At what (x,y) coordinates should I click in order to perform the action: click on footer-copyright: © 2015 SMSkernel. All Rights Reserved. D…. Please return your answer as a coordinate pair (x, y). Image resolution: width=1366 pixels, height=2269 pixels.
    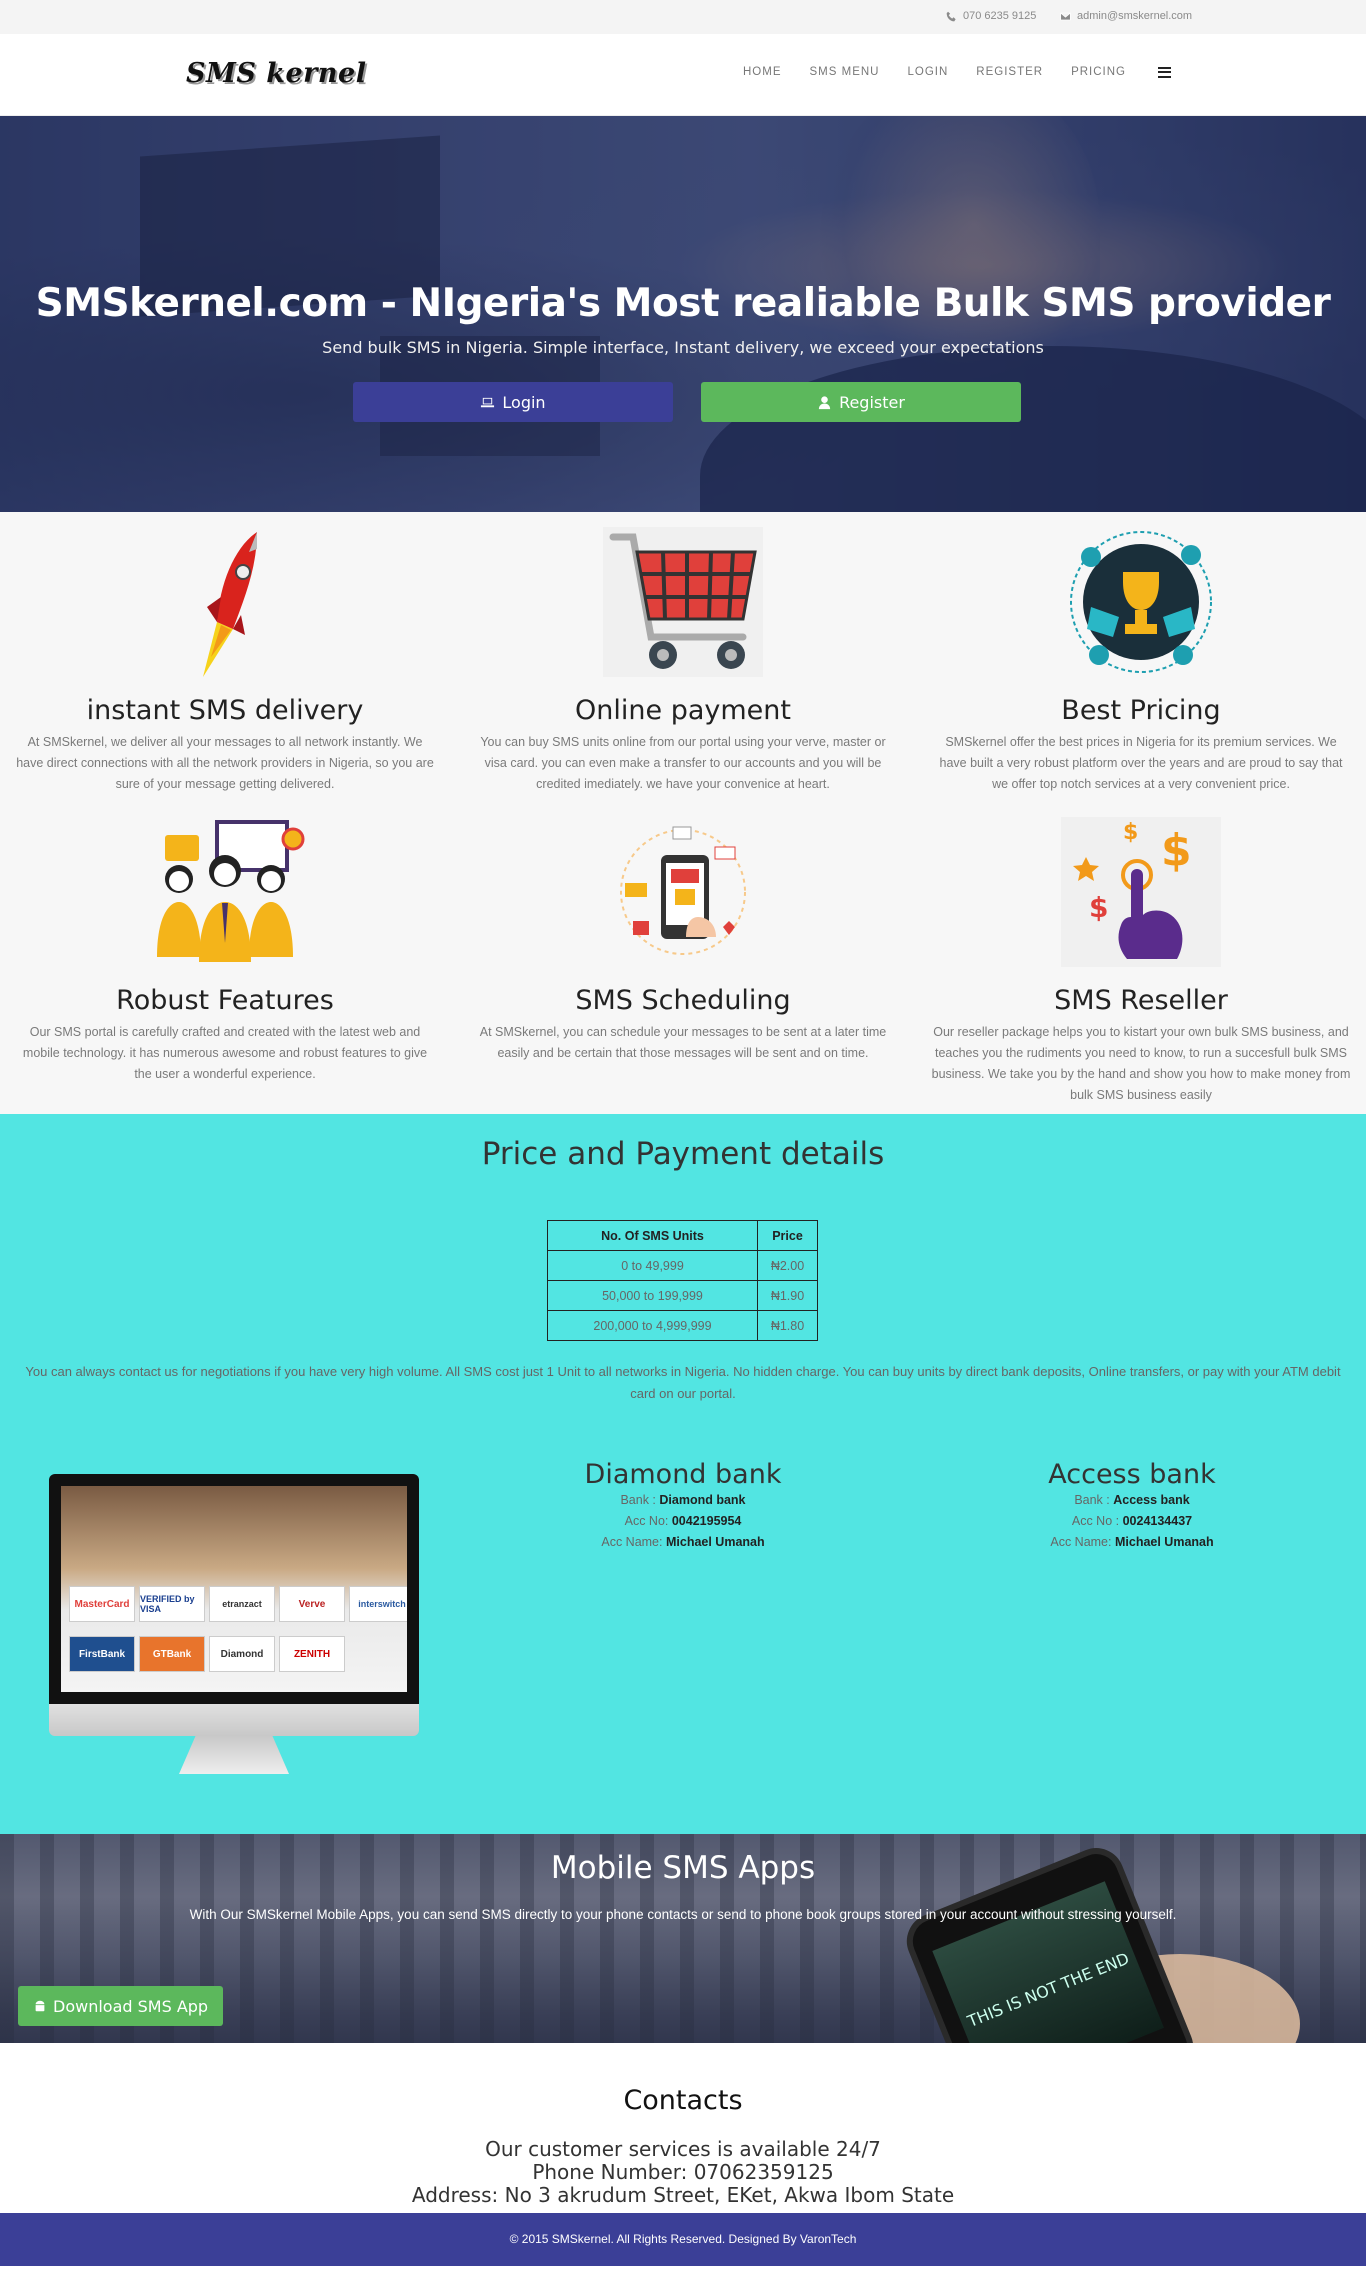
    Looking at the image, I should click on (683, 2239).